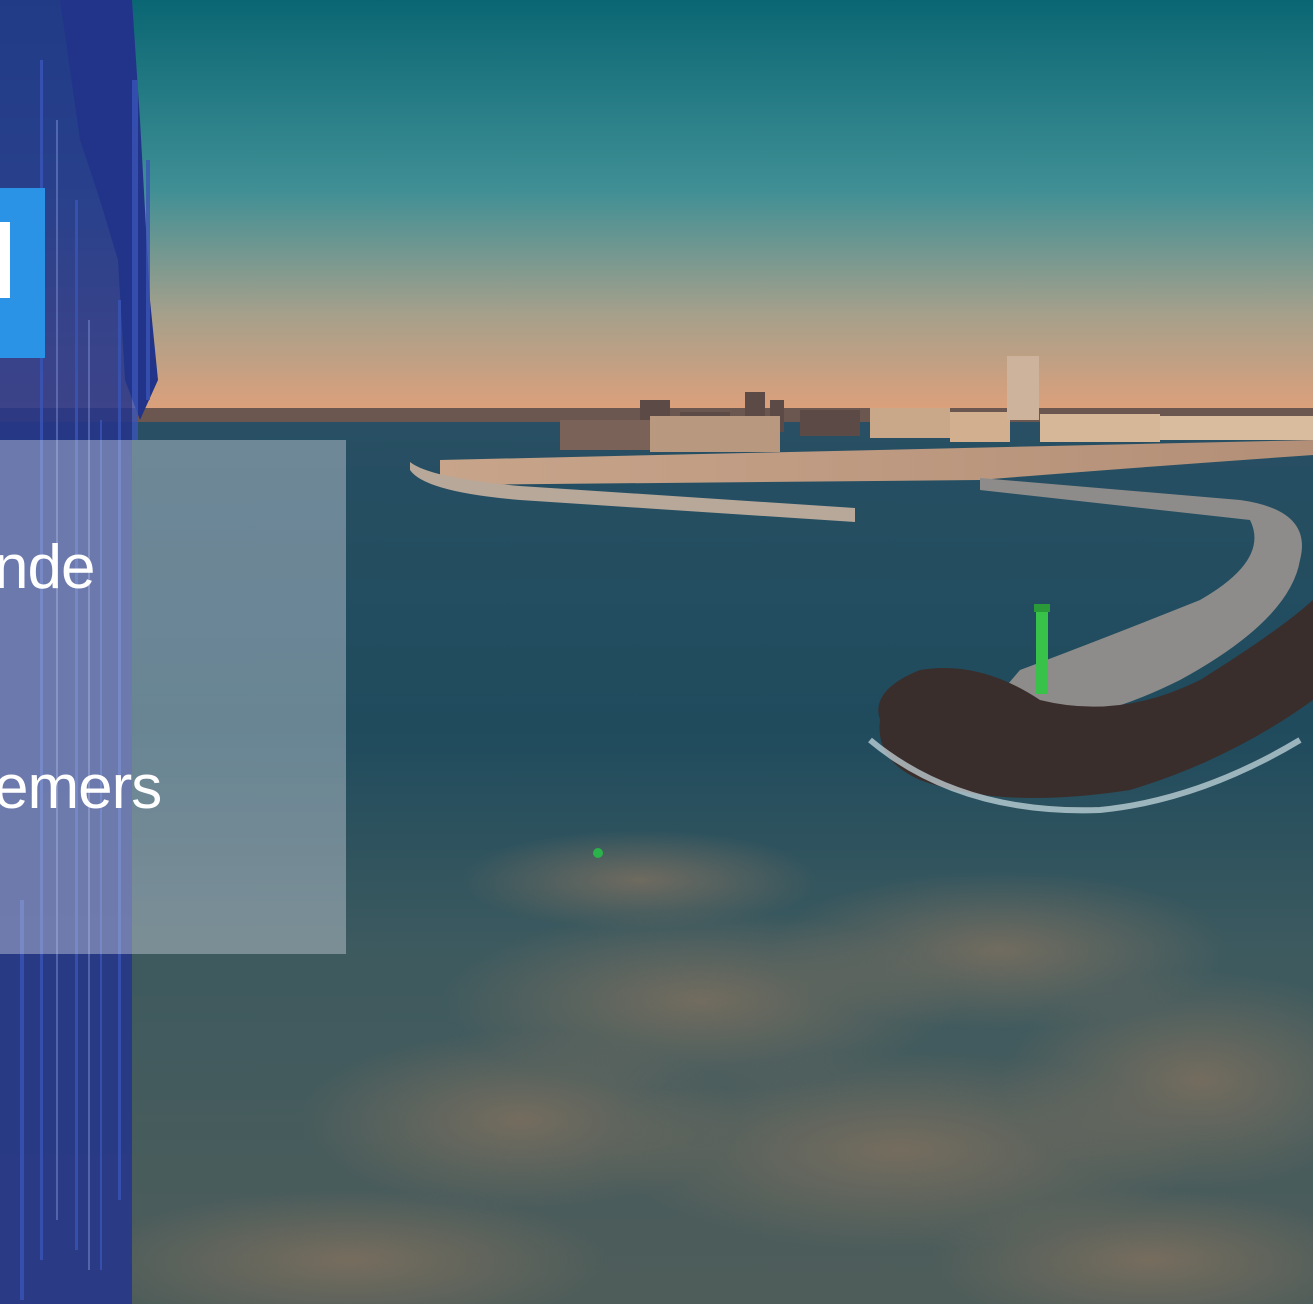  What do you see at coordinates (173, 697) in the screenshot?
I see `info-panel: nde emers` at bounding box center [173, 697].